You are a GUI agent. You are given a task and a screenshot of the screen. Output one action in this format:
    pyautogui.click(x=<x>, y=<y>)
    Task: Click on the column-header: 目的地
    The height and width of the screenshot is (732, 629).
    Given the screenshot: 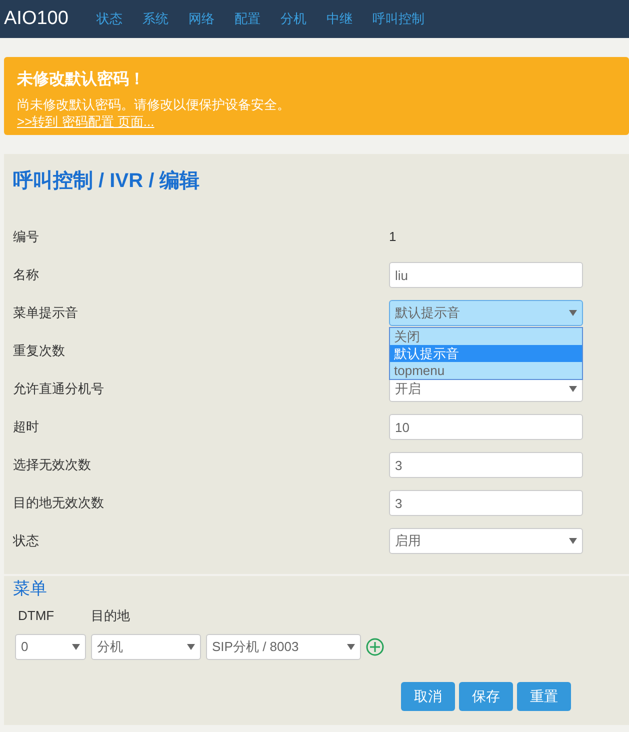 What is the action you would take?
    pyautogui.click(x=111, y=616)
    